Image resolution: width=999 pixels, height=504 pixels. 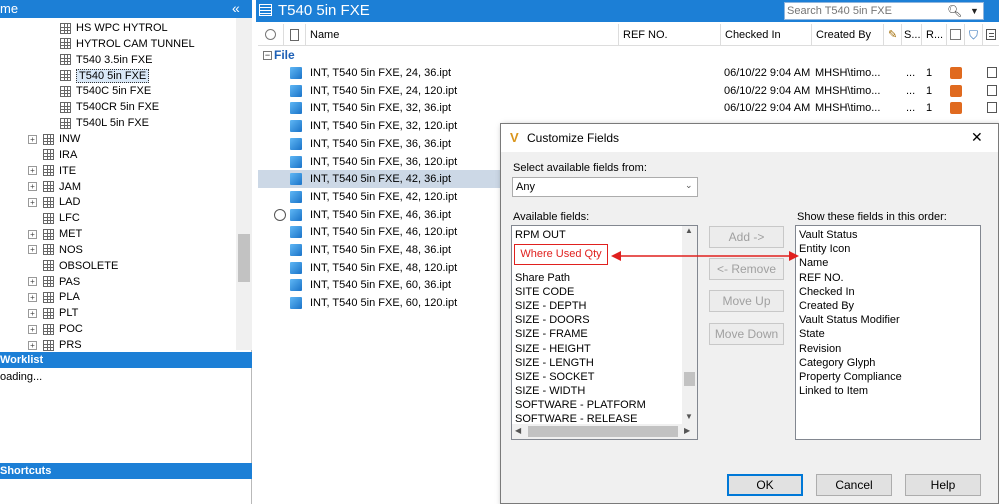 What do you see at coordinates (887, 263) in the screenshot?
I see `shown-field-item: Name` at bounding box center [887, 263].